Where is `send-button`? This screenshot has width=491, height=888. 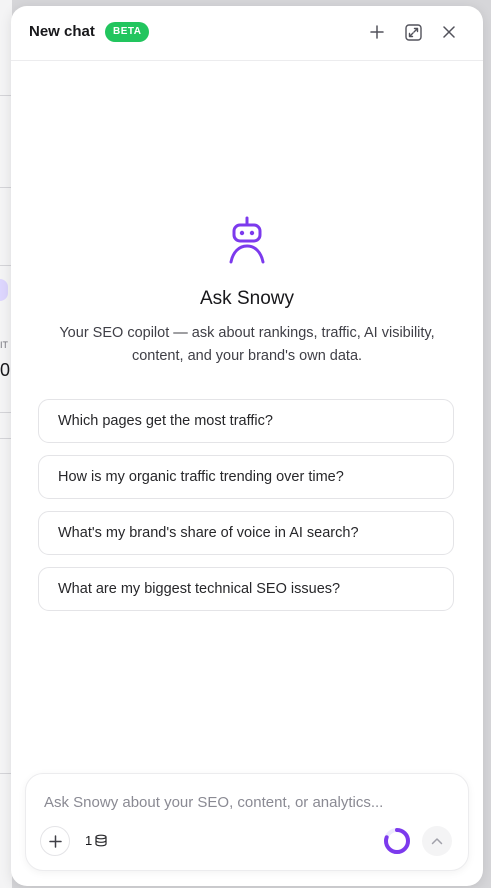 send-button is located at coordinates (437, 841).